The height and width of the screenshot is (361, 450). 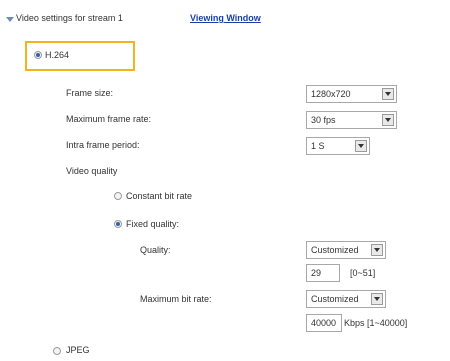 I want to click on fixed-quality-label: Fixed quality:, so click(x=153, y=224).